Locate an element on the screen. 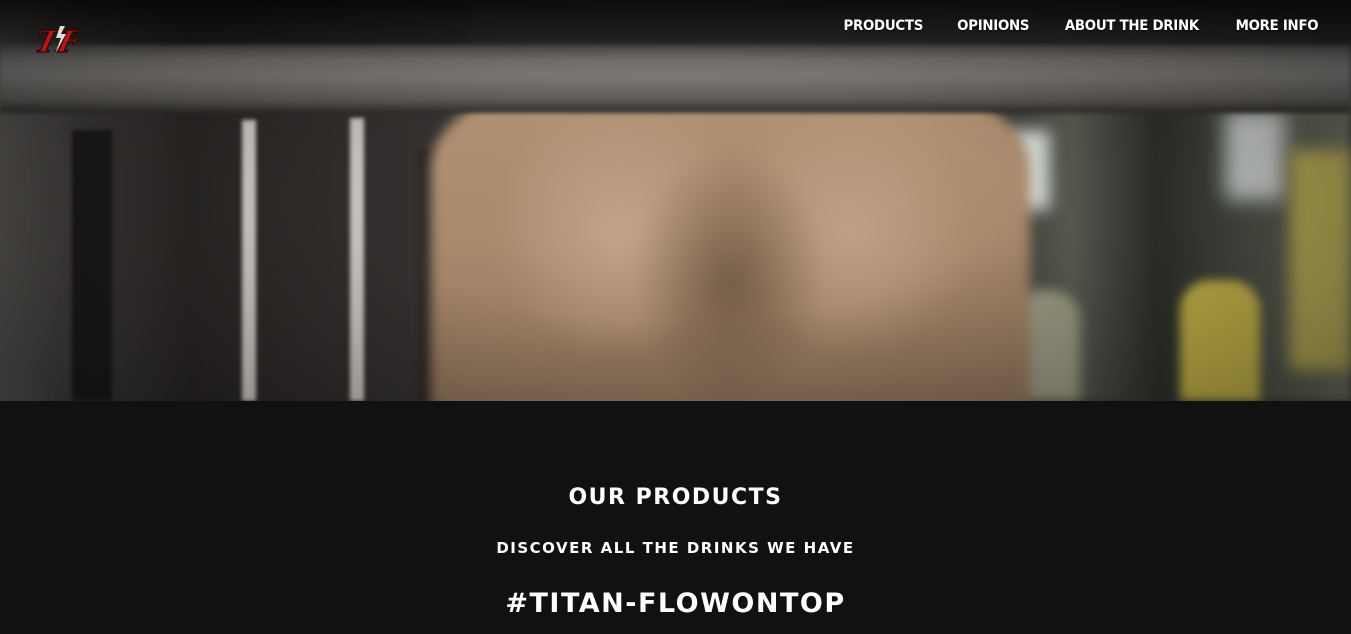 Image resolution: width=1351 pixels, height=634 pixels. brand-logo: TF is located at coordinates (58, 40).